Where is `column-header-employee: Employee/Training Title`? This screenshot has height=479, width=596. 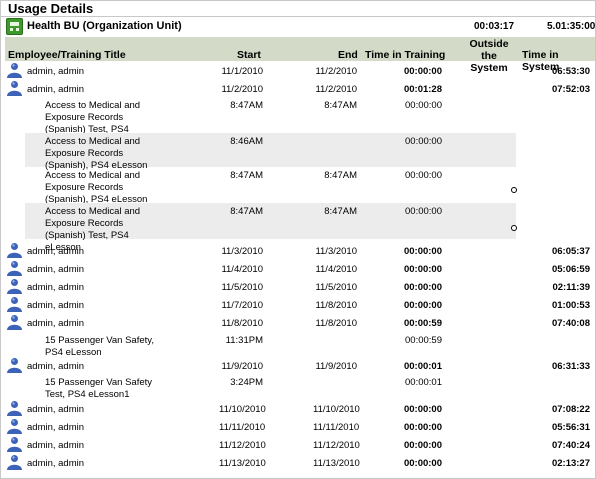 column-header-employee: Employee/Training Title is located at coordinates (67, 55).